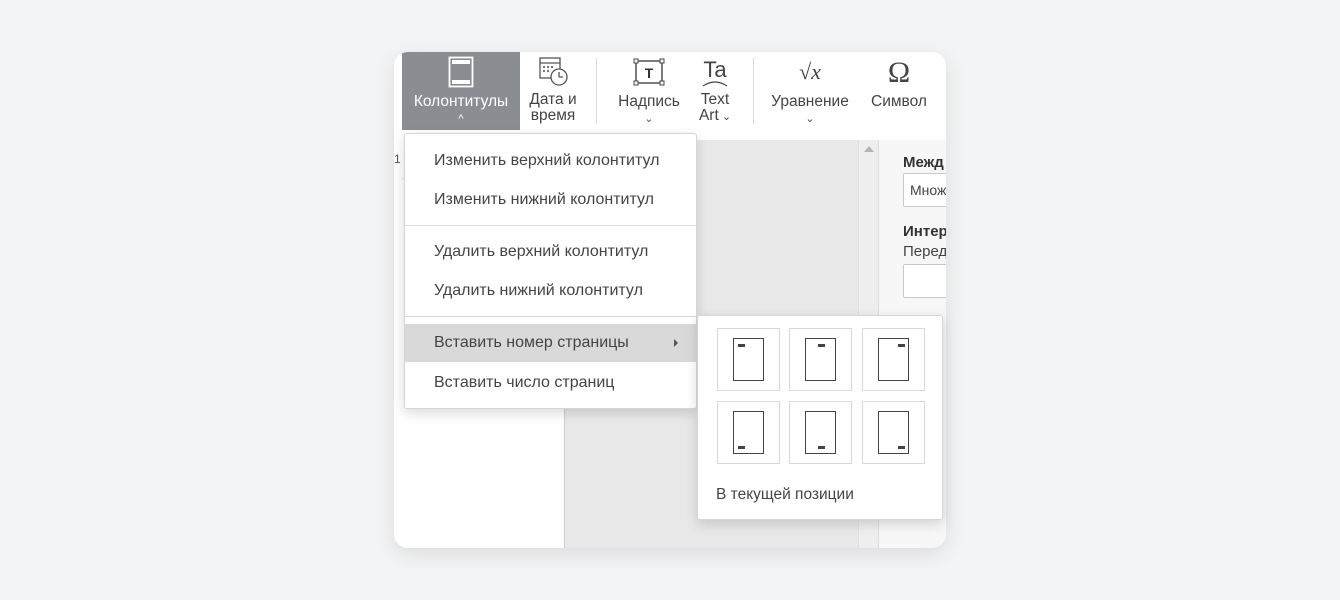  I want to click on scroll-up-arrow-icon, so click(869, 149).